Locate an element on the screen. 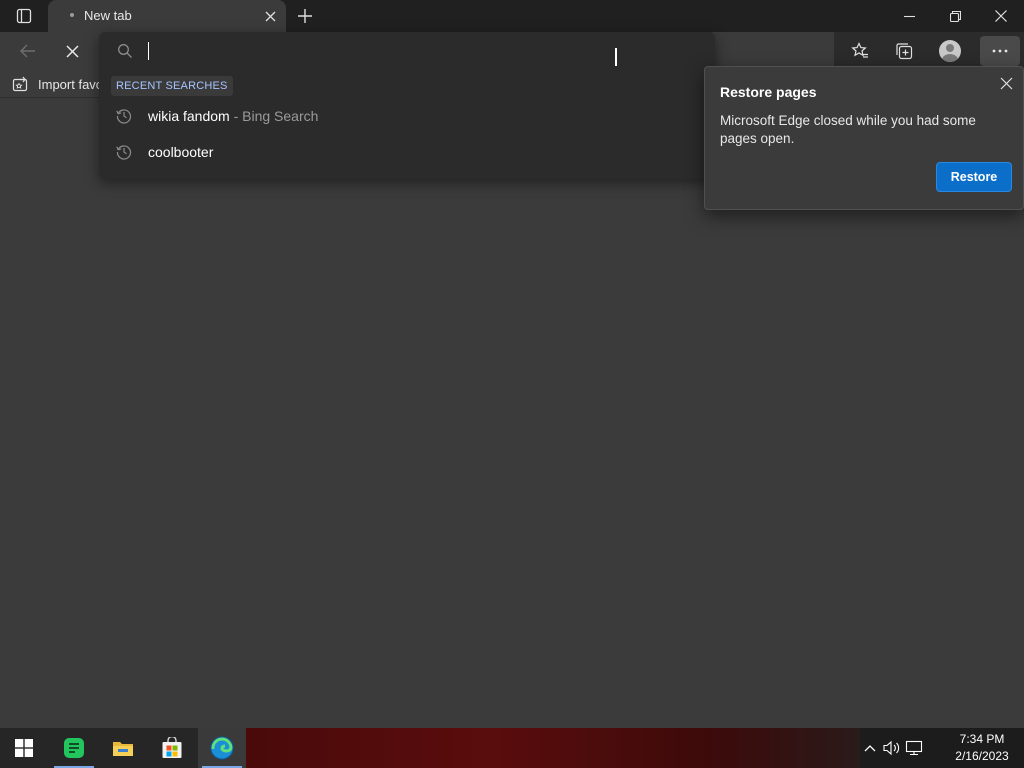 Image resolution: width=1024 pixels, height=768 pixels. restore-button: Restore is located at coordinates (974, 177).